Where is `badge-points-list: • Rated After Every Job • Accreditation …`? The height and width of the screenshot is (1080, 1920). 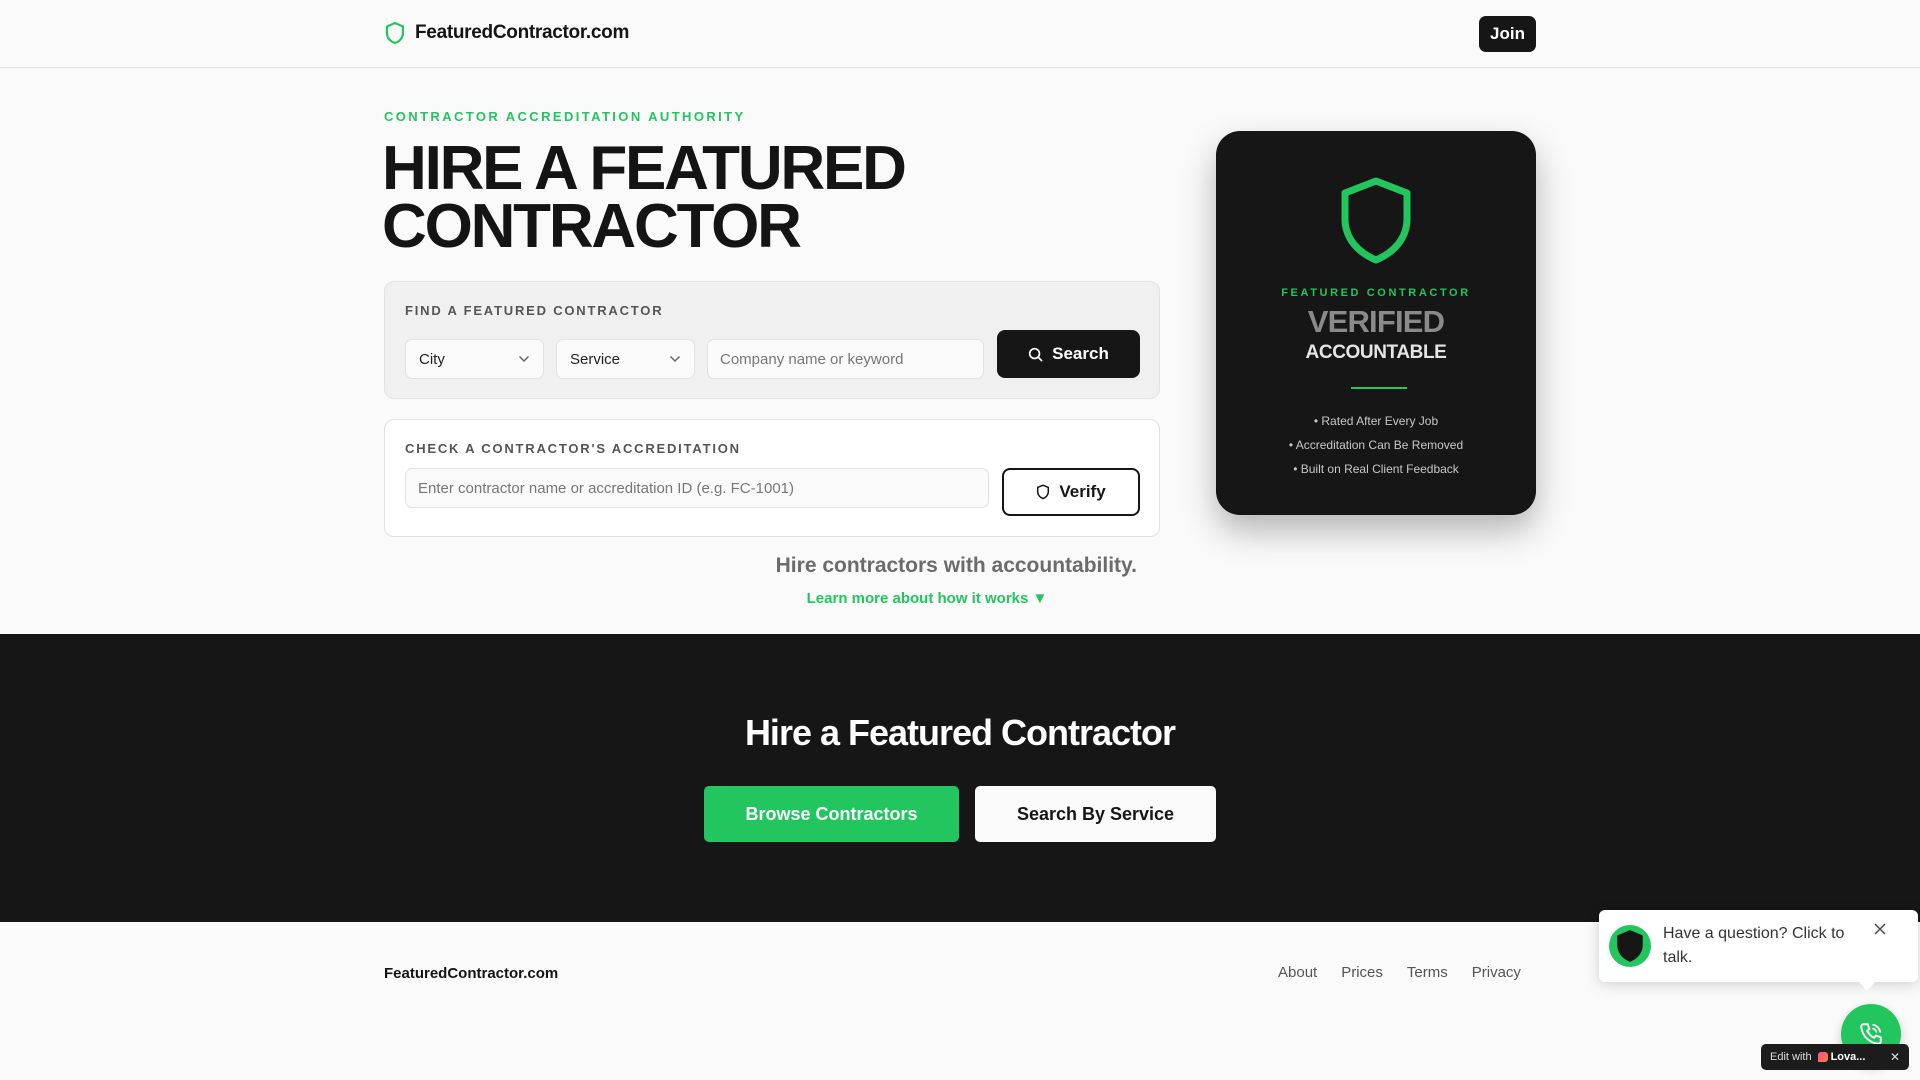
badge-points-list: • Rated After Every Job • Accreditation … is located at coordinates (1376, 445).